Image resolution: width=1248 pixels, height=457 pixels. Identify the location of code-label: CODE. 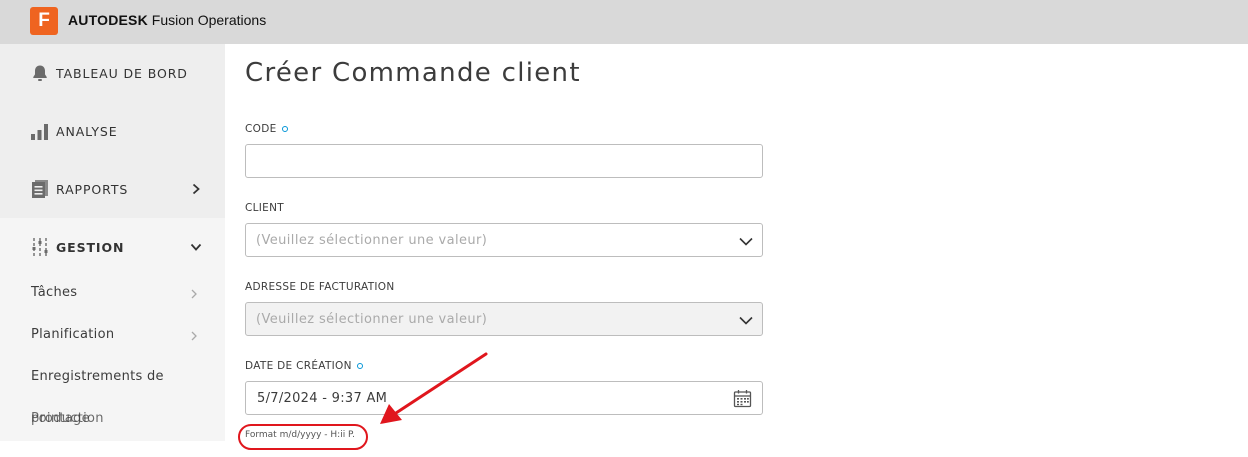
(266, 129).